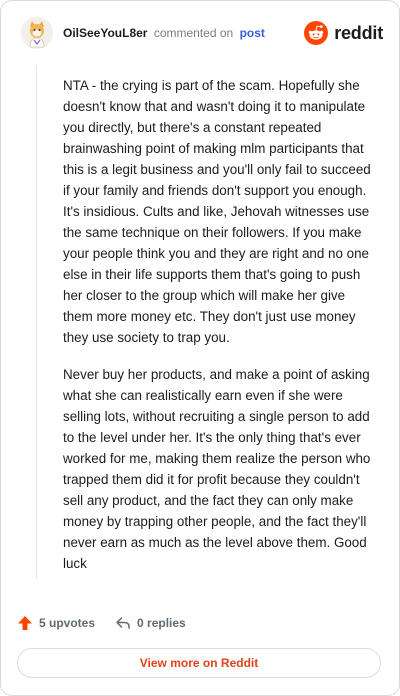 The image size is (400, 696). I want to click on upvote-count: 5 upvotes, so click(67, 623).